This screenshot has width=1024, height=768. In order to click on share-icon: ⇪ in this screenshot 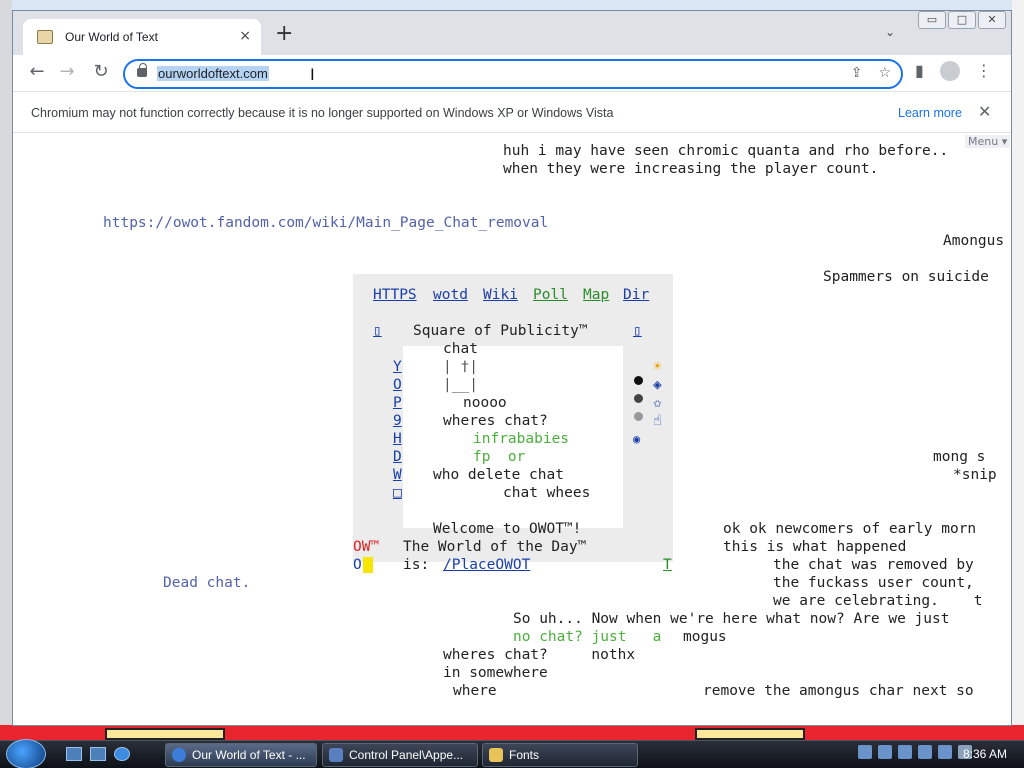, I will do `click(857, 73)`.